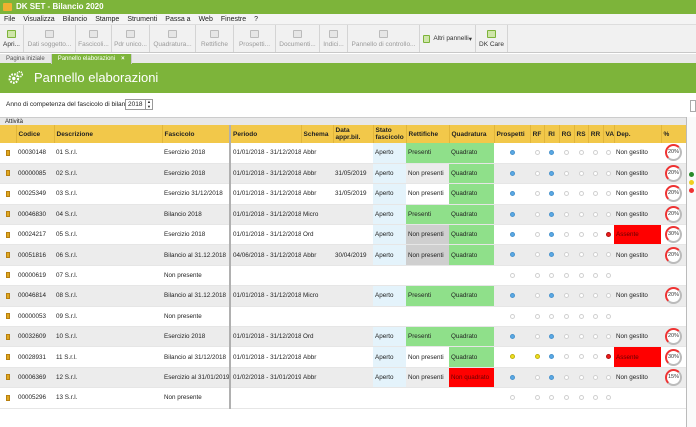 The width and height of the screenshot is (696, 427). Describe the element at coordinates (26, 59) in the screenshot. I see `tab-pagina-iniziale: Pagina iniziale` at that location.